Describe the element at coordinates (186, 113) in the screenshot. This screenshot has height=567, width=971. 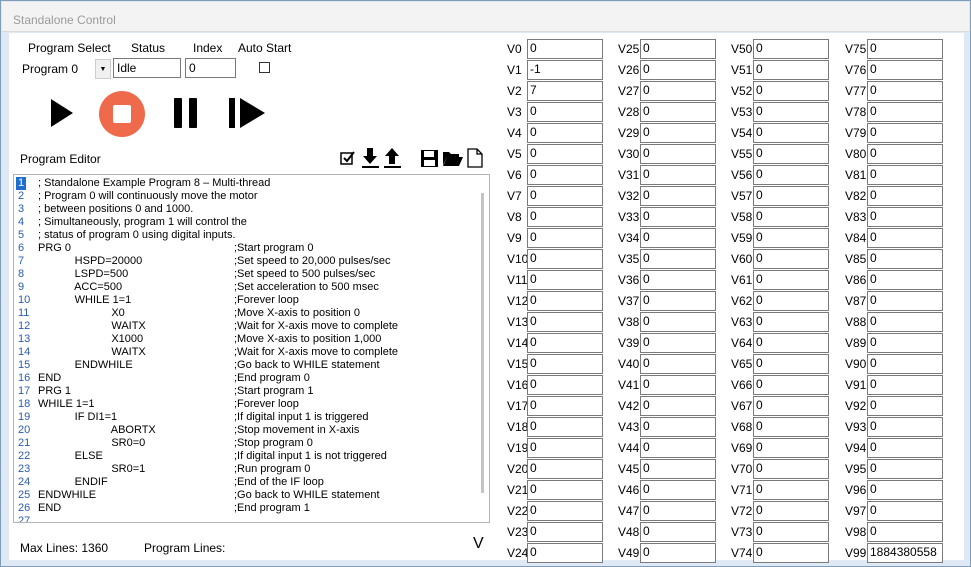
I see `pause-button` at that location.